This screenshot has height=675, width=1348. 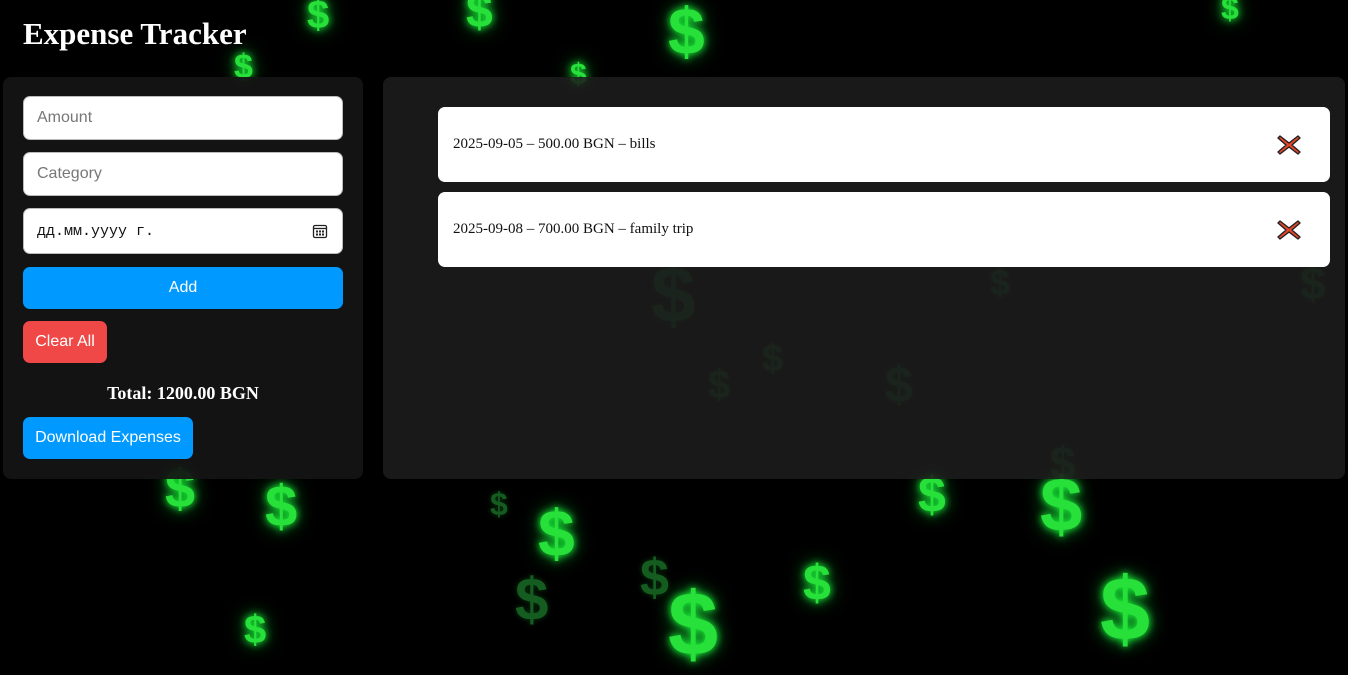 I want to click on expense-item: 2025-09-05 – 500.00 BGN – bills, so click(x=884, y=144).